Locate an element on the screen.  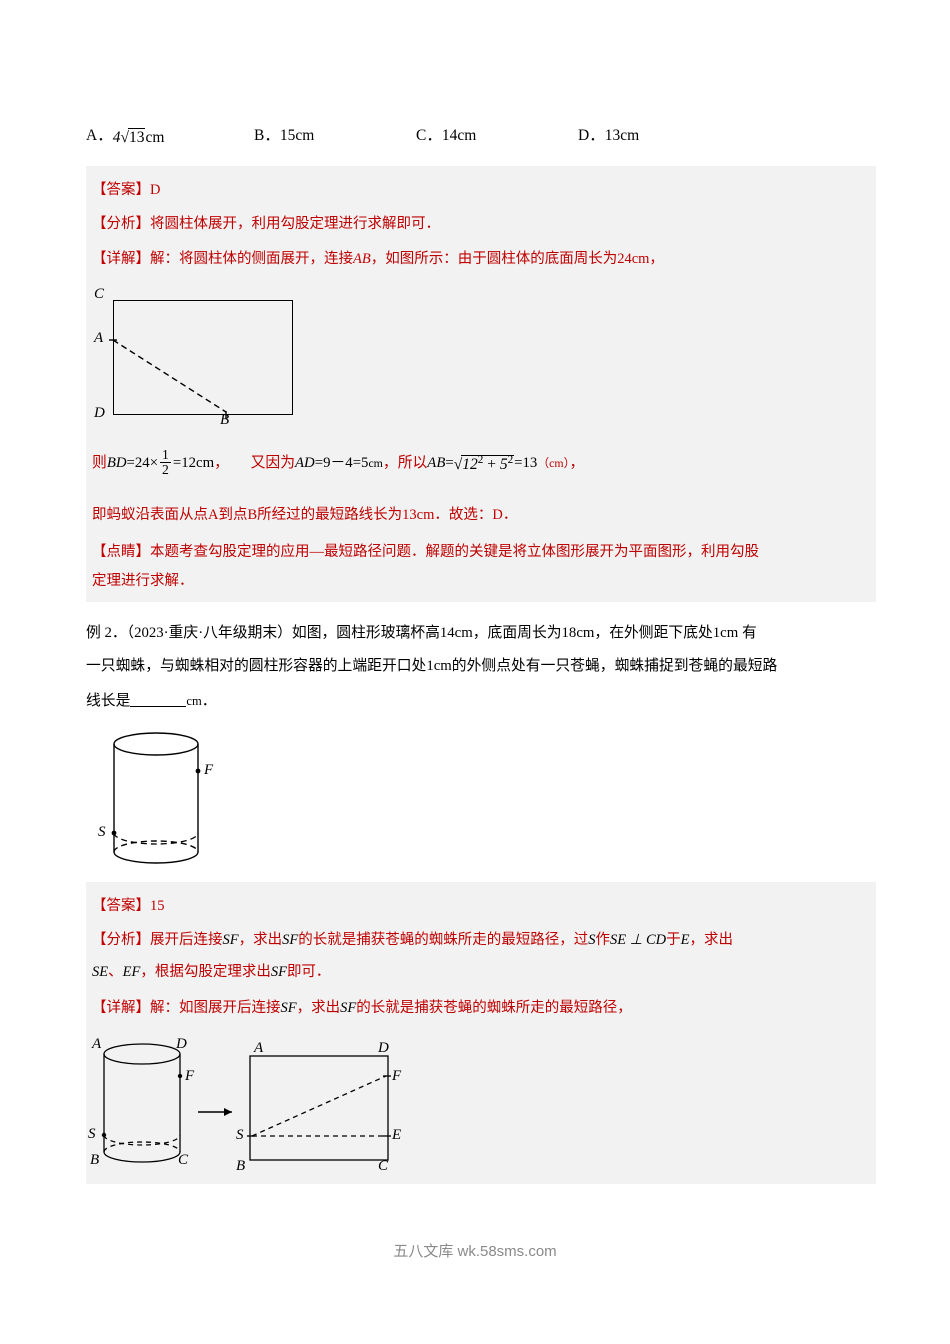
detail-tag-2: 【详解】 is located at coordinates (121, 1008).